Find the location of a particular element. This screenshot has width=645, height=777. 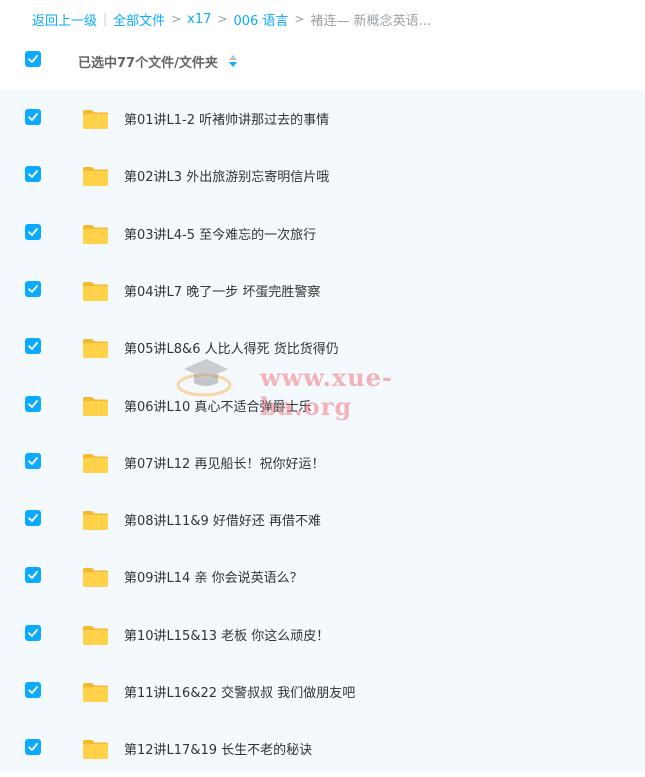

select-all-checkbox is located at coordinates (33, 59).